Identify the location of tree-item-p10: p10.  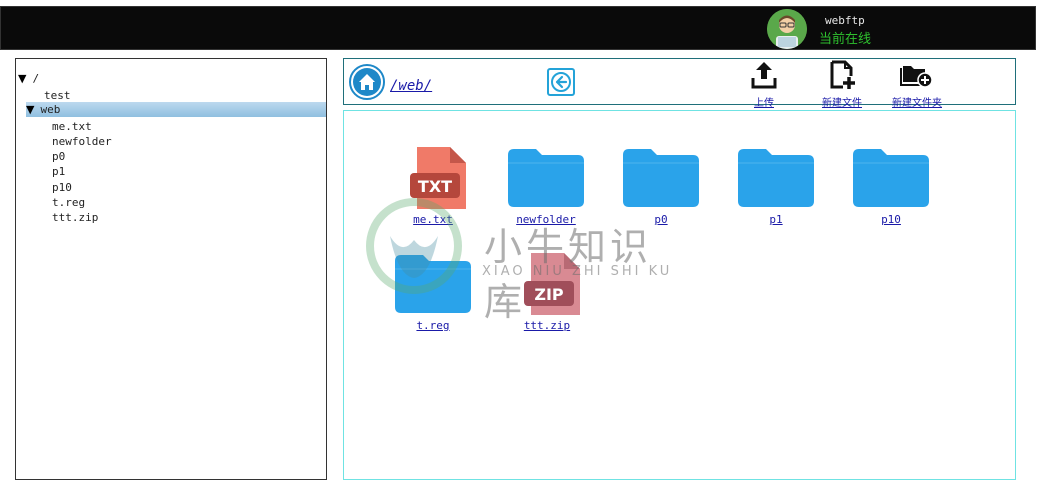
(62, 187).